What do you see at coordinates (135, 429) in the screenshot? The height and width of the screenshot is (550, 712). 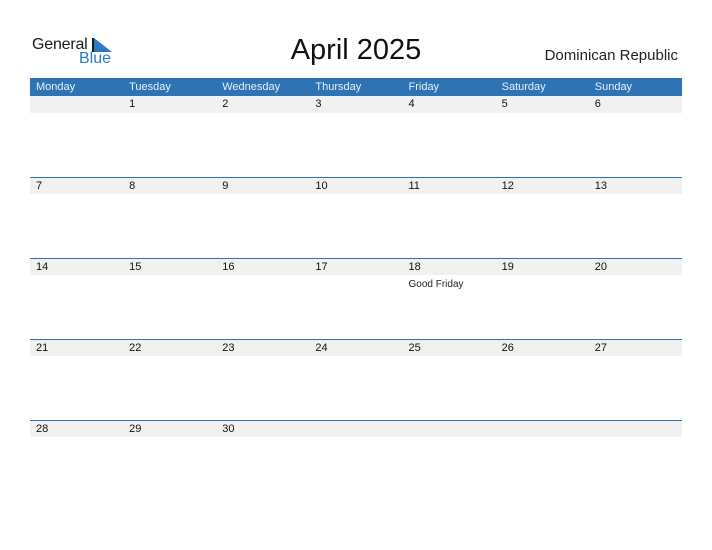 I see `day-number: 29` at bounding box center [135, 429].